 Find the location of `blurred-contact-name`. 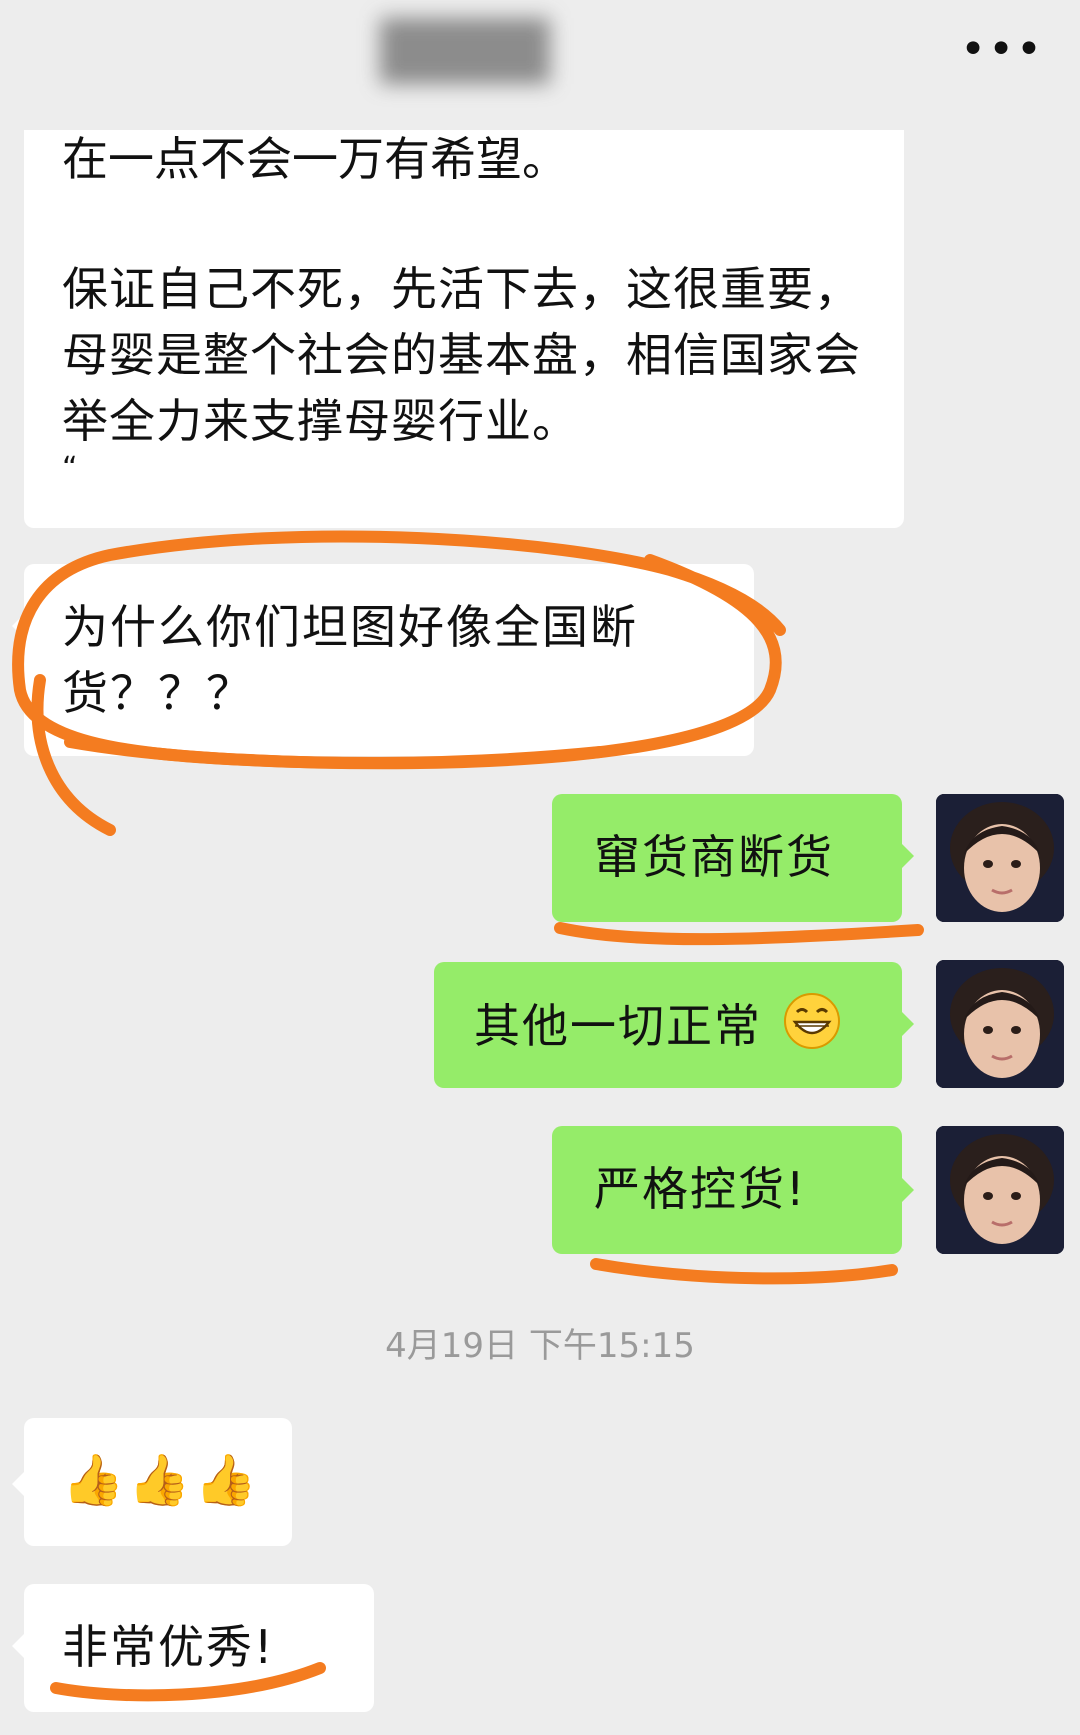

blurred-contact-name is located at coordinates (465, 51).